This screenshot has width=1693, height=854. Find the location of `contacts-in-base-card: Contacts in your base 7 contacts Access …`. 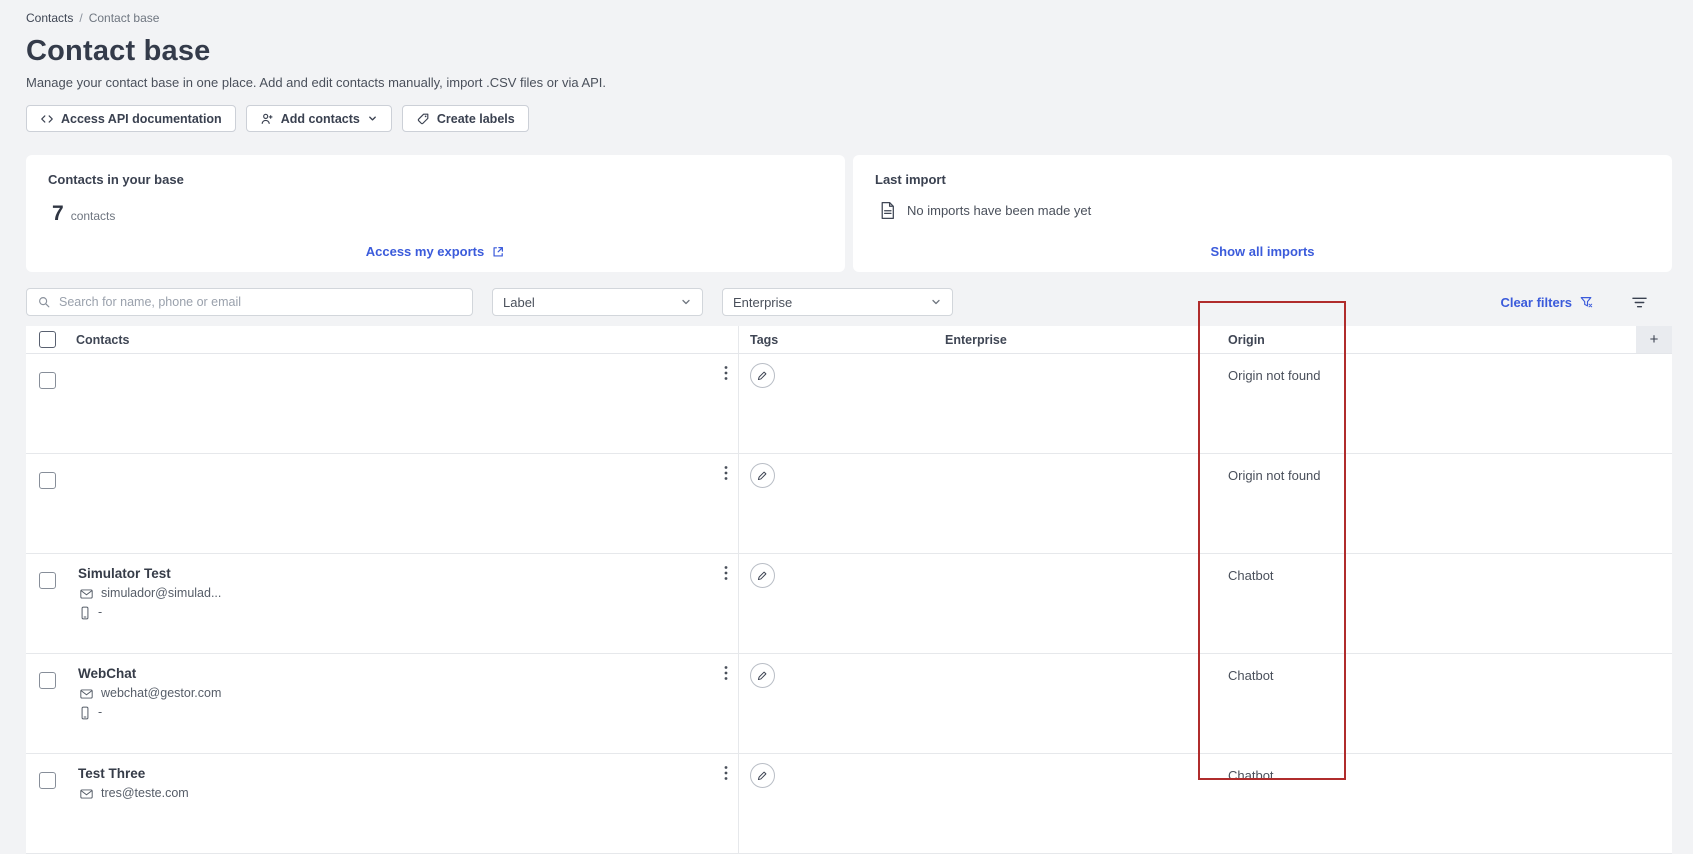

contacts-in-base-card: Contacts in your base 7 contacts Access … is located at coordinates (435, 213).